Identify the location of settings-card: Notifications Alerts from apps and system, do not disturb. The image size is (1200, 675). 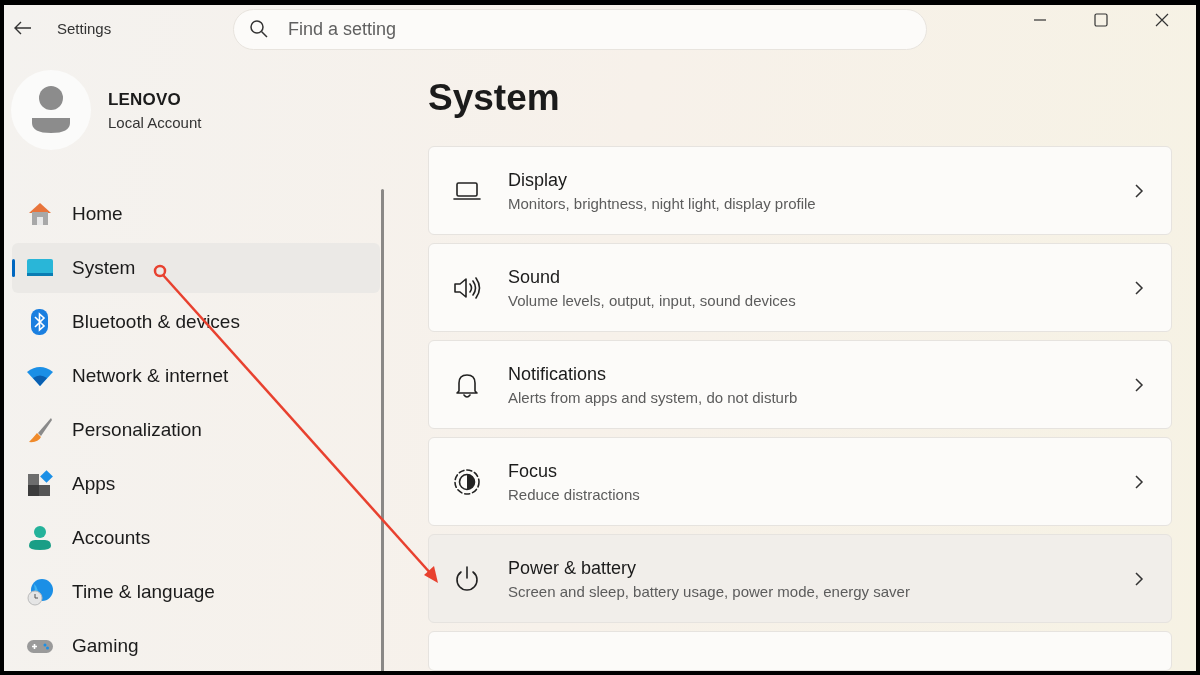
(800, 384).